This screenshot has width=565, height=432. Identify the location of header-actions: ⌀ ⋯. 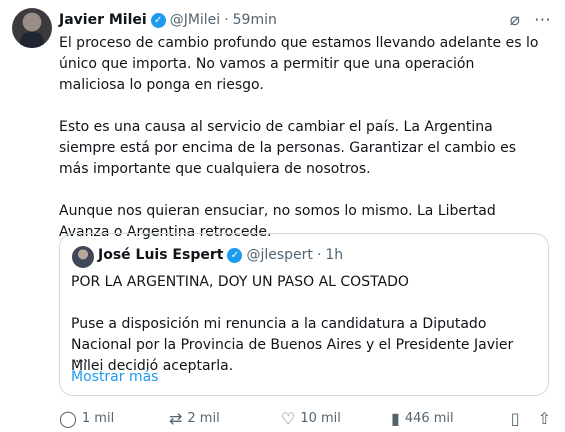
(530, 20).